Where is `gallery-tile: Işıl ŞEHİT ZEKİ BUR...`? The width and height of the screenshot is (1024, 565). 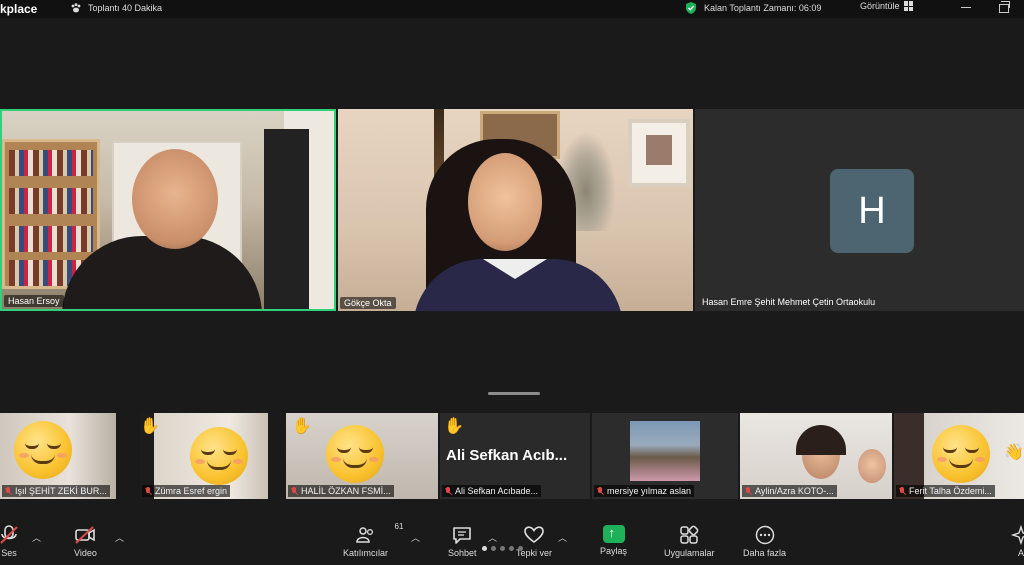
gallery-tile: Işıl ŞEHİT ZEKİ BUR... is located at coordinates (58, 456).